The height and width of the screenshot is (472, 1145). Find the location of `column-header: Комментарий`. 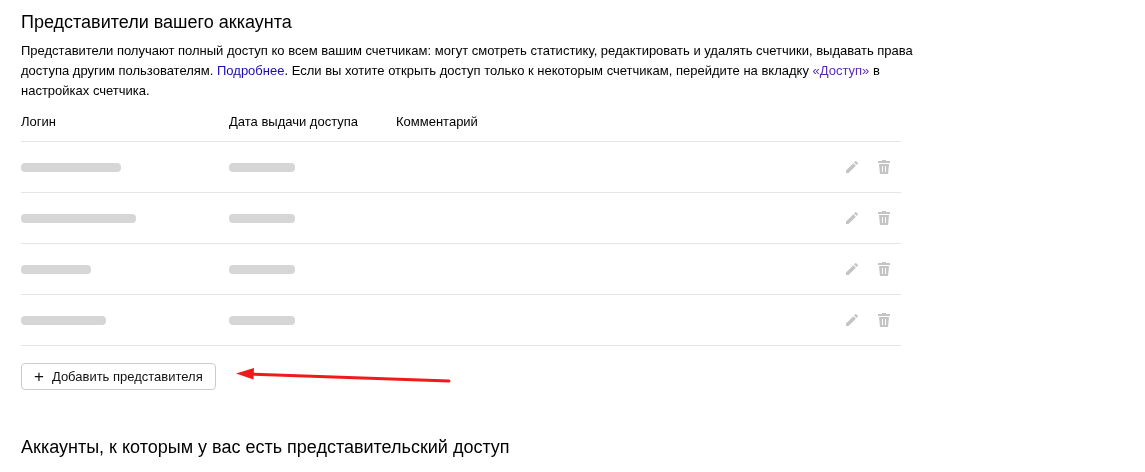

column-header: Комментарий is located at coordinates (437, 121).